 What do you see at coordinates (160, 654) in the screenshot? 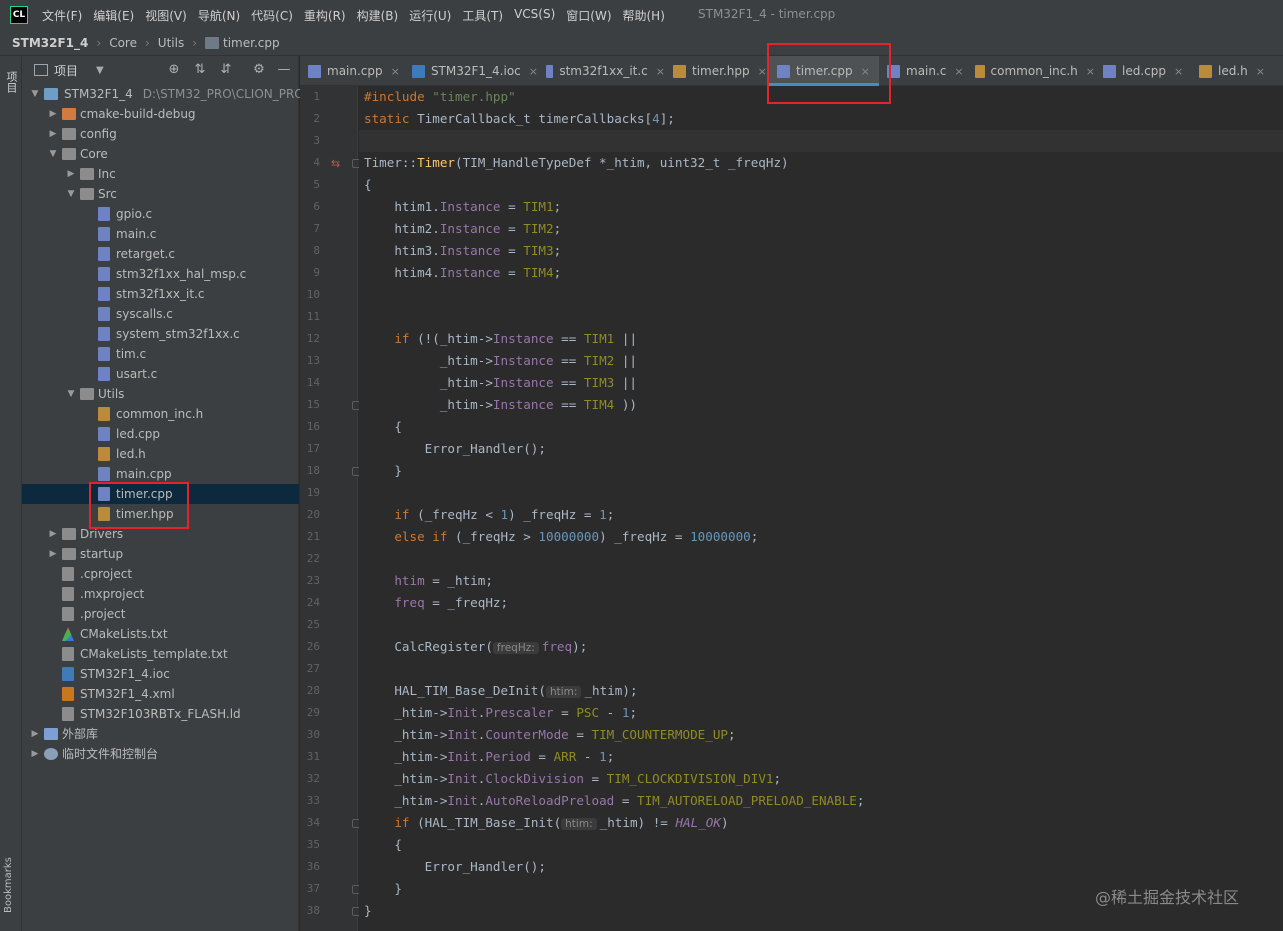
I see `tree-item: CMakeLists_template.txt` at bounding box center [160, 654].